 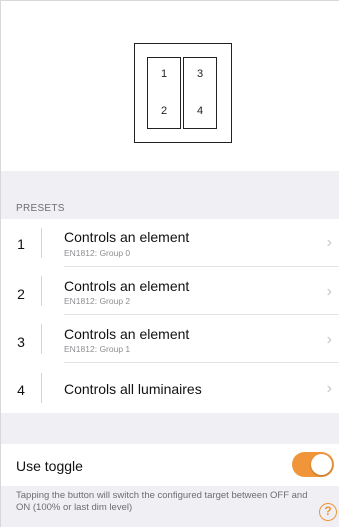 I want to click on button-1-label: 1, so click(x=164, y=74).